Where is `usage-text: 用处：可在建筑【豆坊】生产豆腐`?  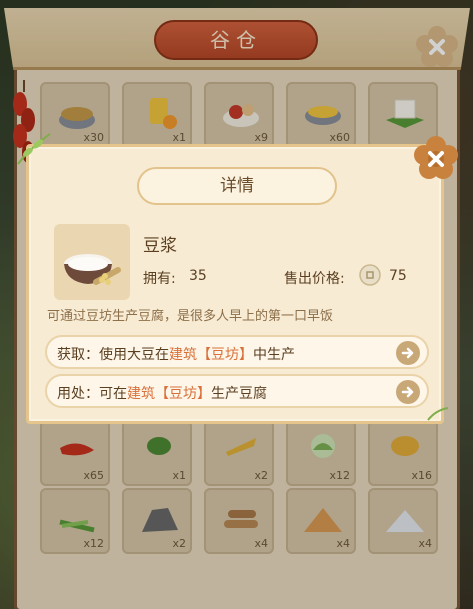 usage-text: 用处：可在建筑【豆坊】生产豆腐 is located at coordinates (162, 394).